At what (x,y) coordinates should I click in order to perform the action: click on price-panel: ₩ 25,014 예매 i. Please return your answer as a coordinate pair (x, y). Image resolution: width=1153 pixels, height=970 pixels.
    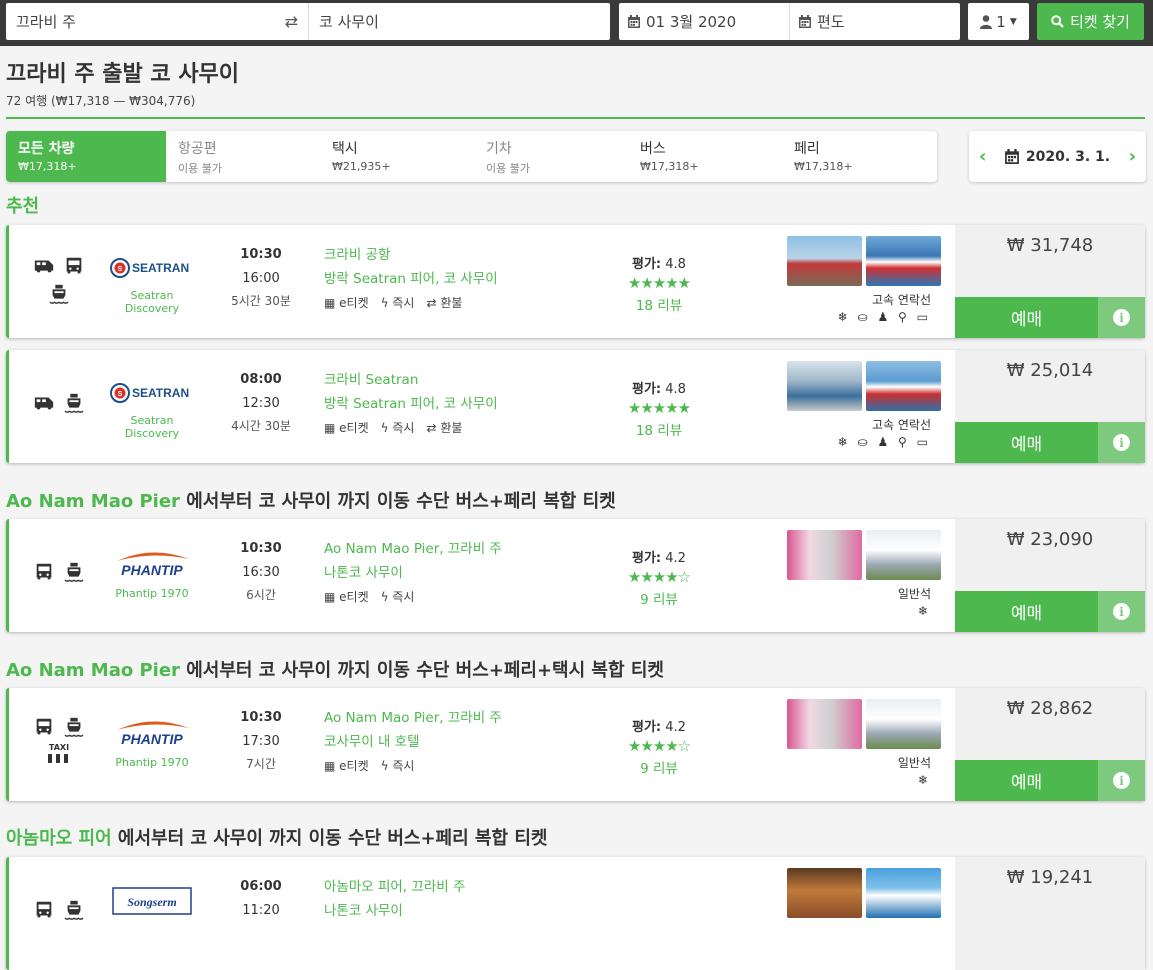
    Looking at the image, I should click on (1050, 406).